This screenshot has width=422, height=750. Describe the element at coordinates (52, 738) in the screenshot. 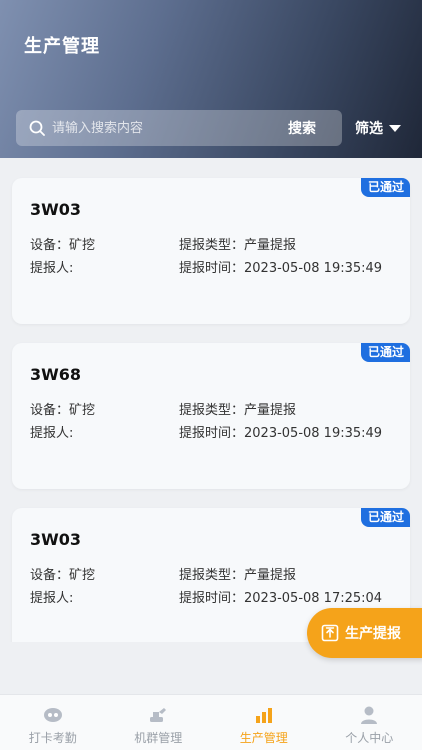

I see `tab-label: 打卡考勤` at that location.